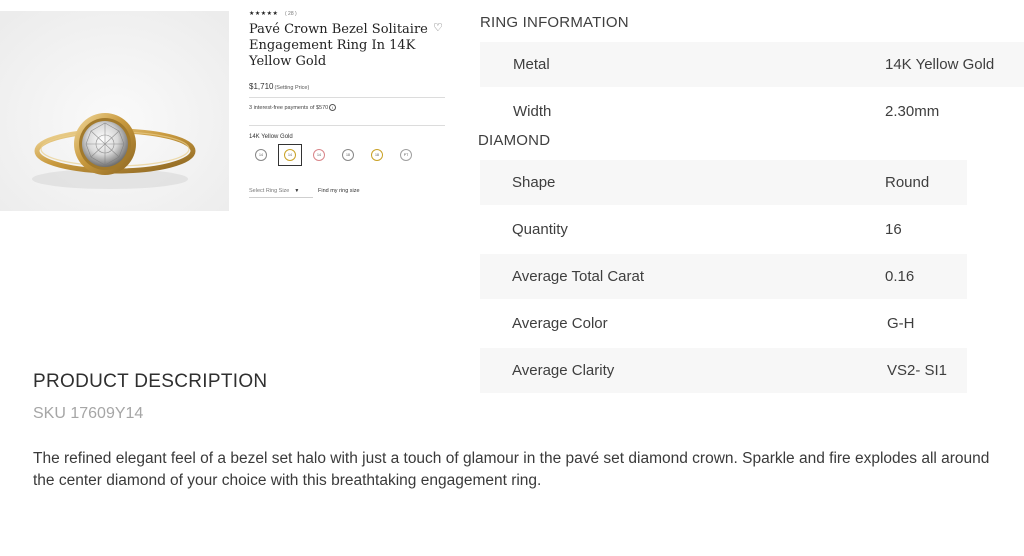  What do you see at coordinates (723, 182) in the screenshot?
I see `spec-row-shape: Shape Round` at bounding box center [723, 182].